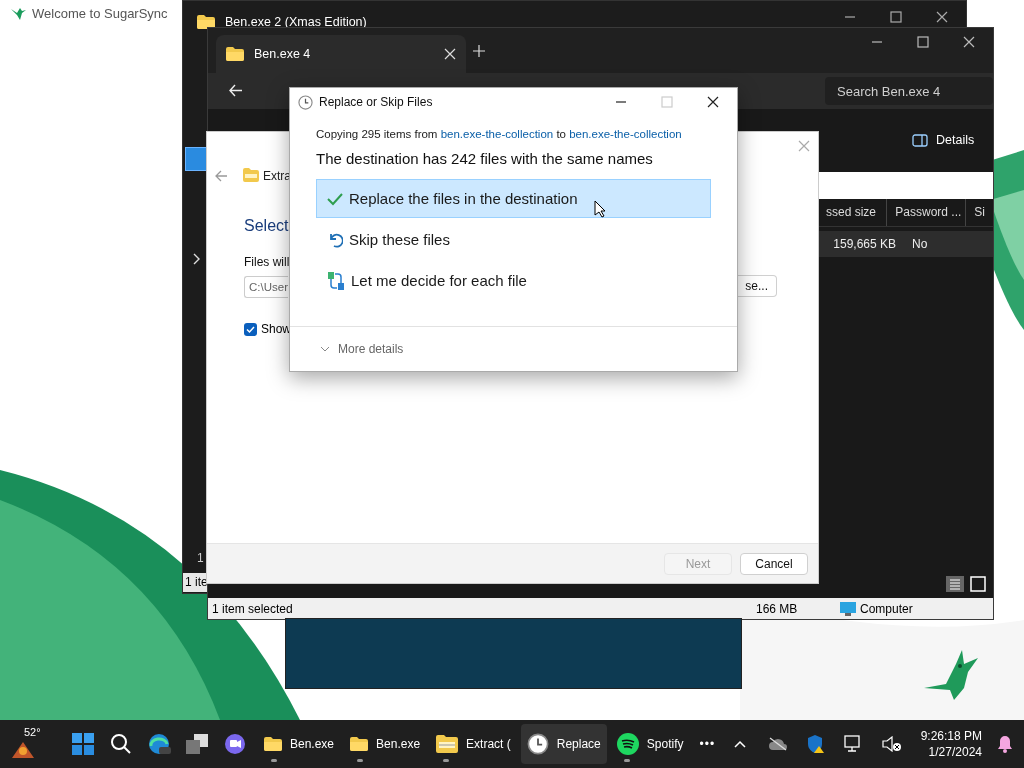 The image size is (1024, 768). I want to click on temperature-text: 52°, so click(32, 732).